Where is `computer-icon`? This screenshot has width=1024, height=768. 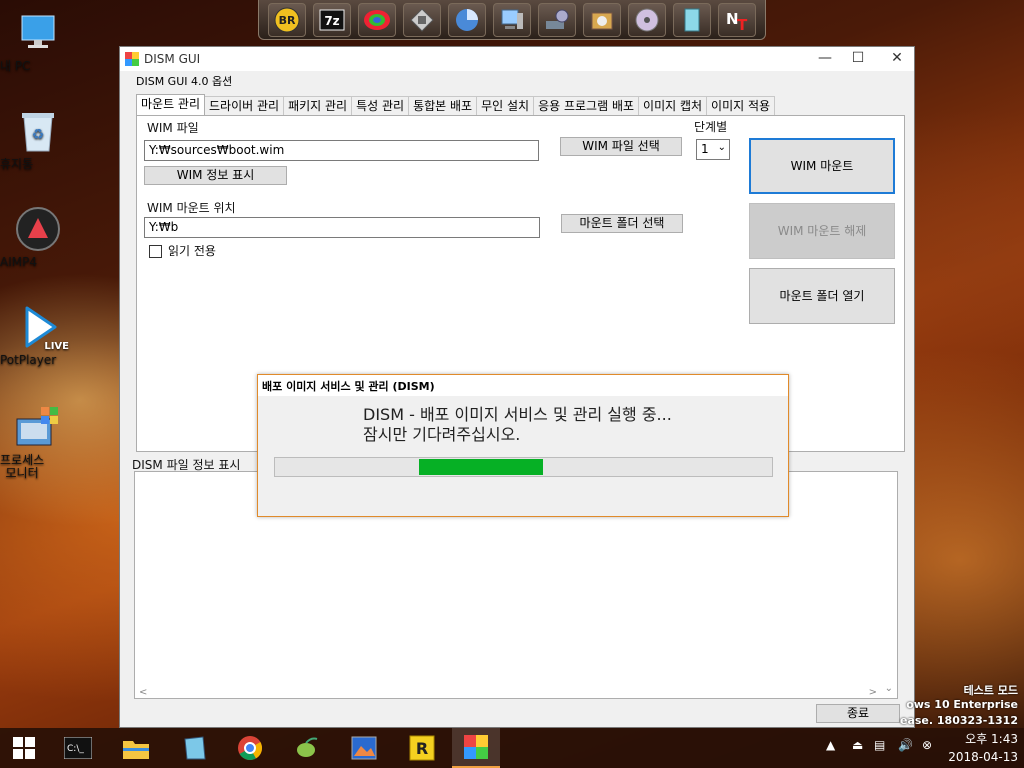
computer-icon is located at coordinates (512, 19).